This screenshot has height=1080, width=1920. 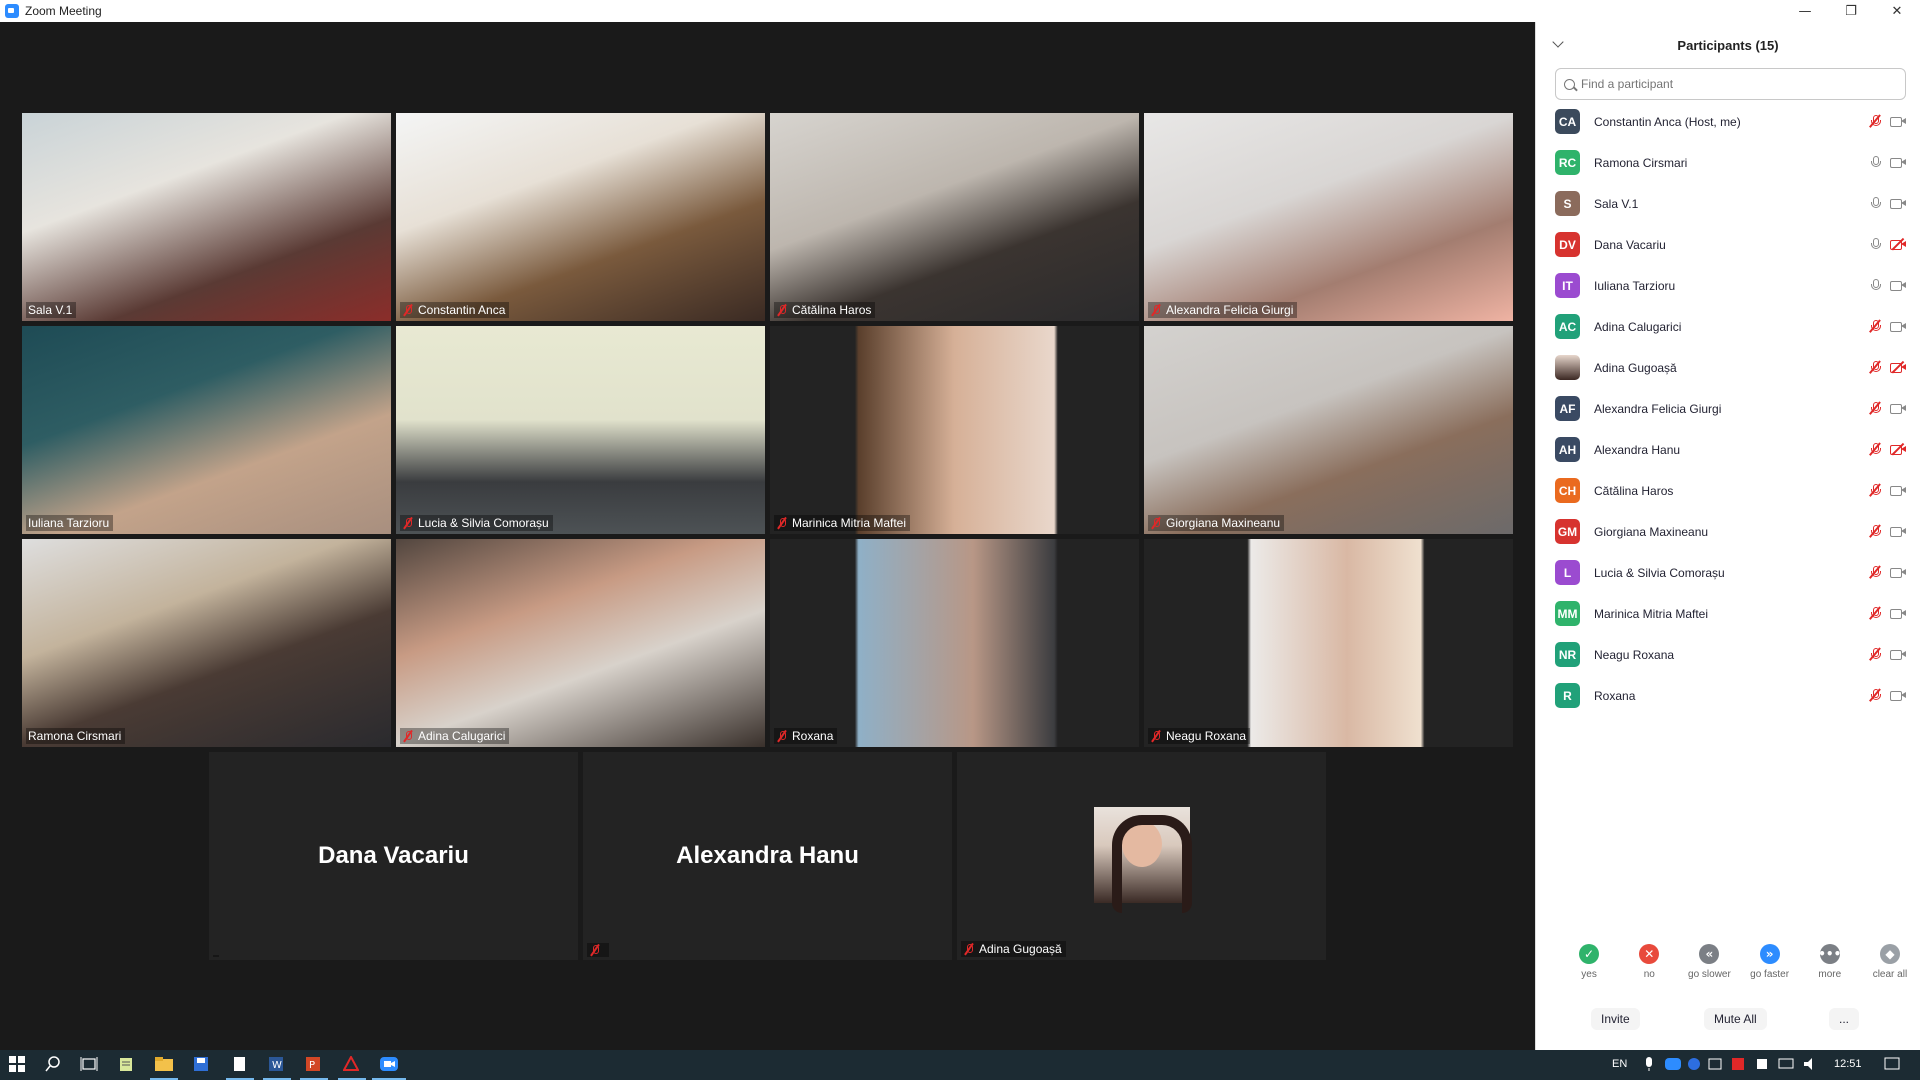 What do you see at coordinates (1697, 1065) in the screenshot?
I see `bluetooth-icon` at bounding box center [1697, 1065].